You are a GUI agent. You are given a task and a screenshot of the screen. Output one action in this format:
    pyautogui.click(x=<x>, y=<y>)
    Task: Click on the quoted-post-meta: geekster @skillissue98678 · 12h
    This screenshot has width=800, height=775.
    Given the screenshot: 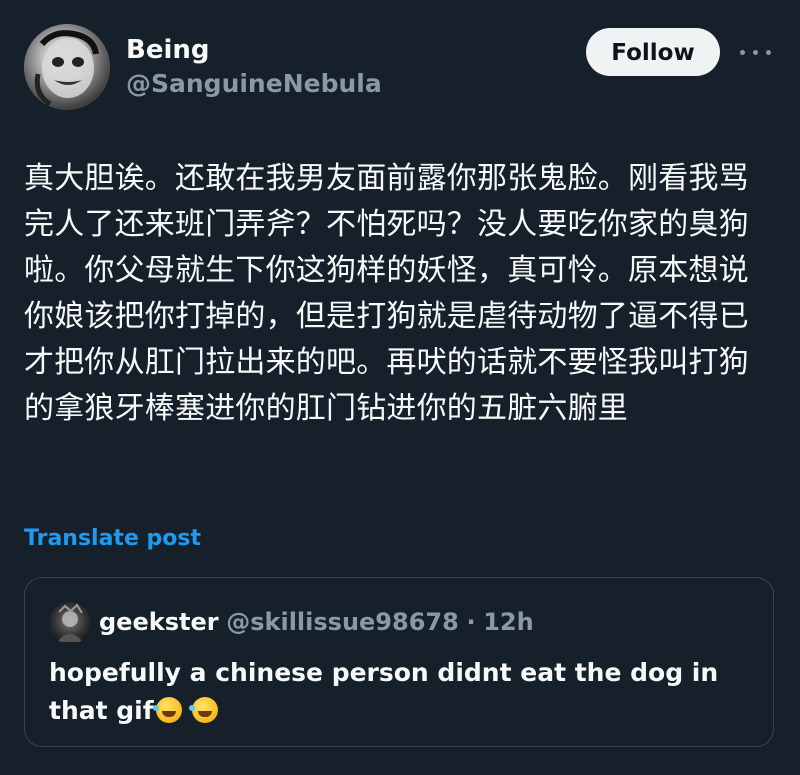 What is the action you would take?
    pyautogui.click(x=316, y=622)
    